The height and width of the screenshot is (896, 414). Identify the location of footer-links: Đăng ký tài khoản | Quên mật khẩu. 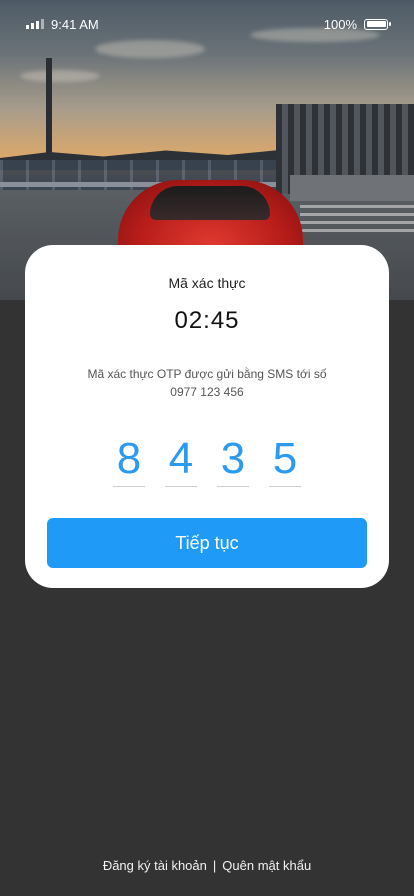
(207, 865).